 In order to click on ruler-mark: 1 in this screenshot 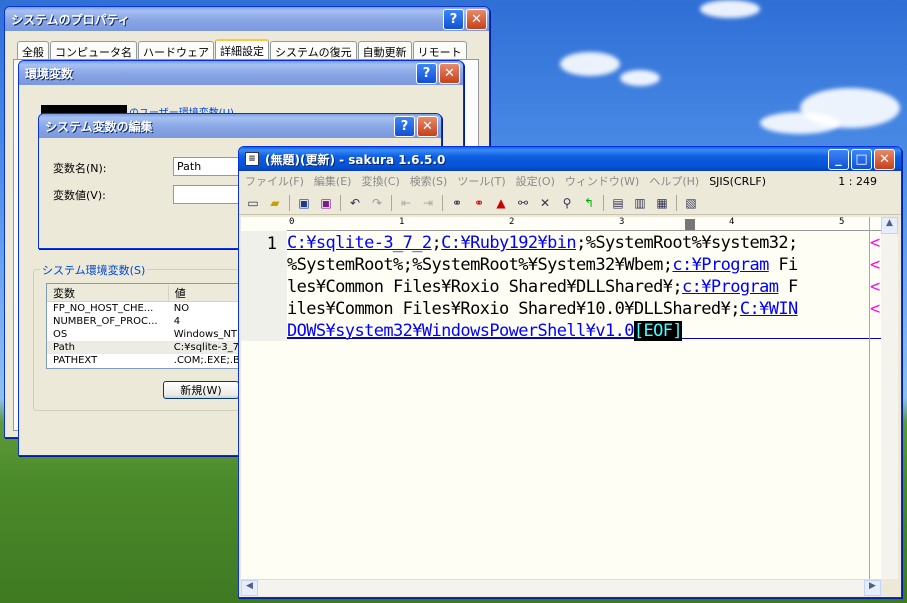, I will do `click(402, 222)`.